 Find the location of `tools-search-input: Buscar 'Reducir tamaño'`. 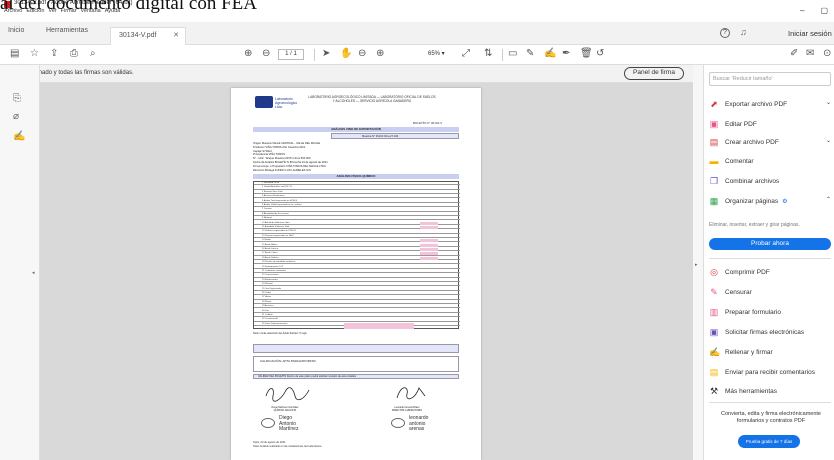

tools-search-input: Buscar 'Reducir tamaño' is located at coordinates (770, 79).